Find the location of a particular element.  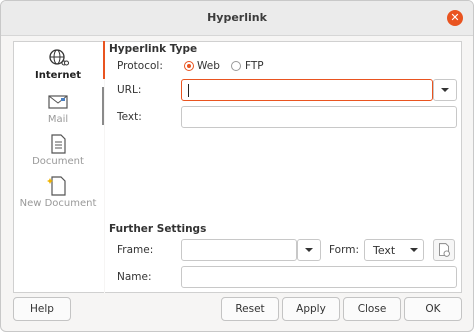

protocol-web-radio is located at coordinates (189, 66).